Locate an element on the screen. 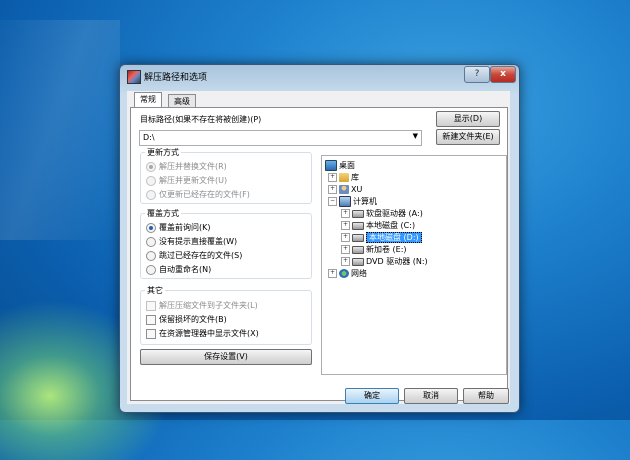  window-title: 解压路径和选项 is located at coordinates (176, 78).